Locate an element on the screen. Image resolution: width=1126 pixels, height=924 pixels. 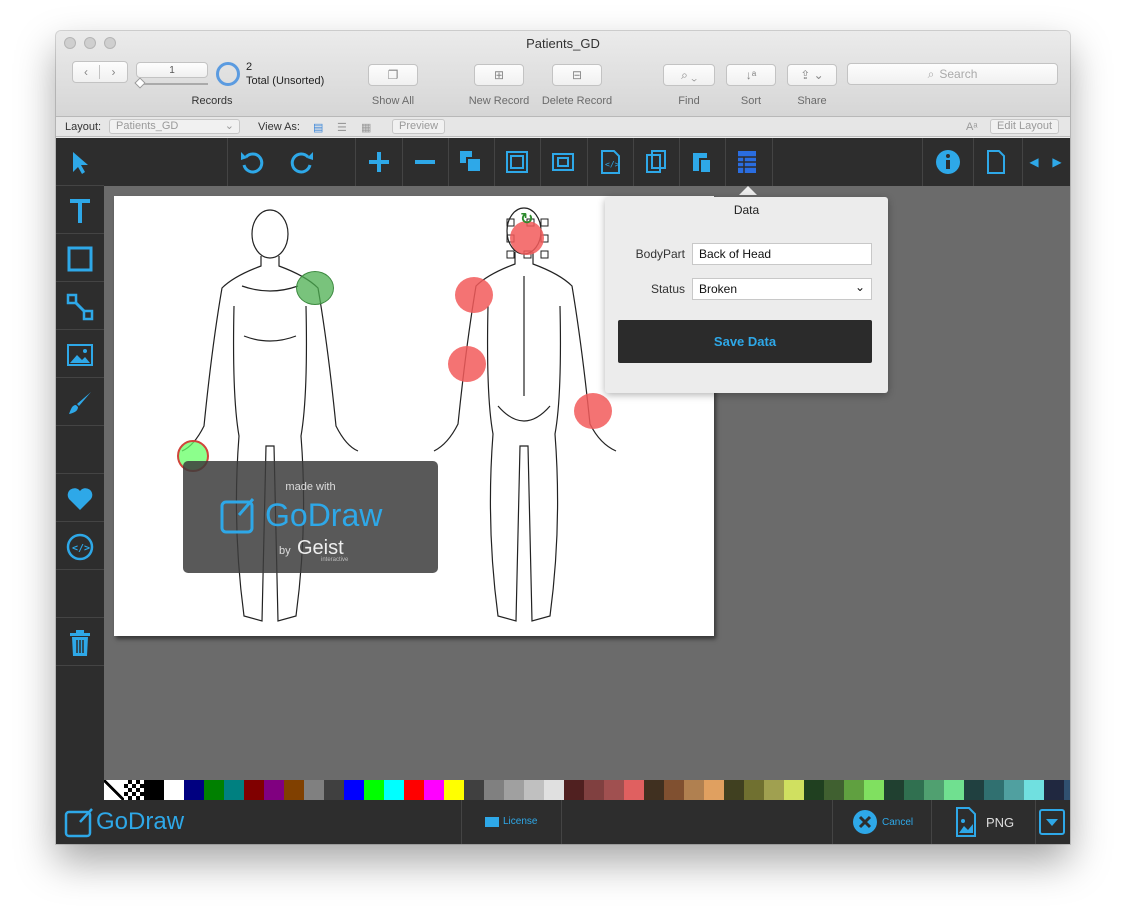
favorites-tool is located at coordinates (80, 499).